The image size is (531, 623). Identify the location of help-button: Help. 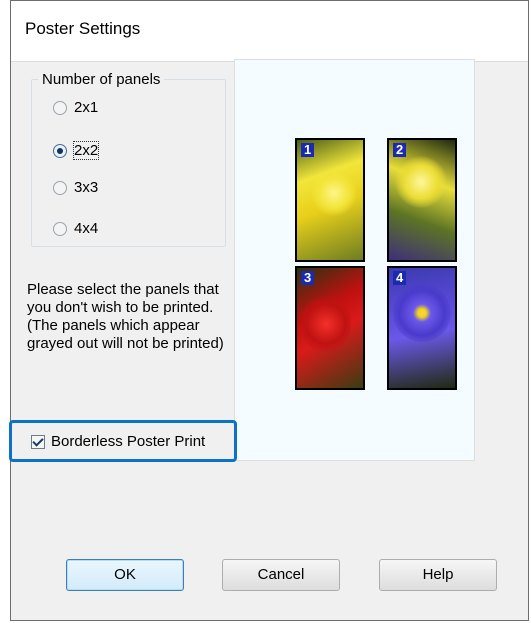
(438, 575).